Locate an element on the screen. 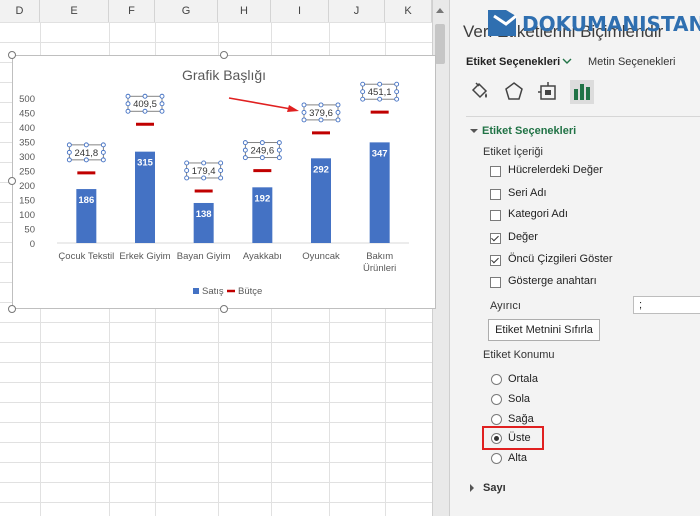 The height and width of the screenshot is (516, 700). chart-title: Grafik Başlığı is located at coordinates (224, 75).